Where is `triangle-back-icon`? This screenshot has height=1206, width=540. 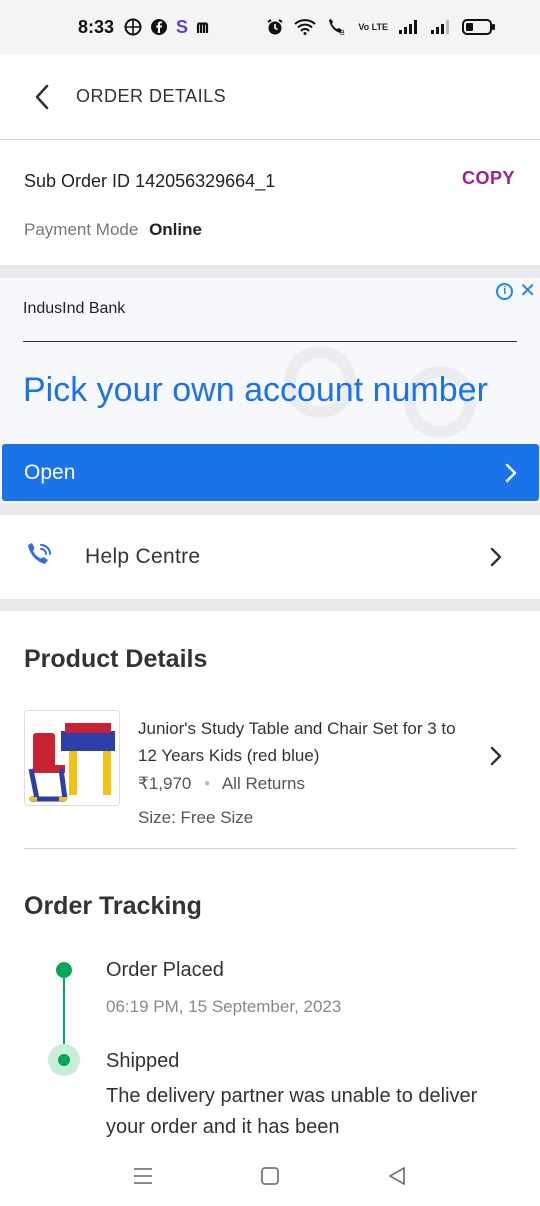 triangle-back-icon is located at coordinates (396, 1176).